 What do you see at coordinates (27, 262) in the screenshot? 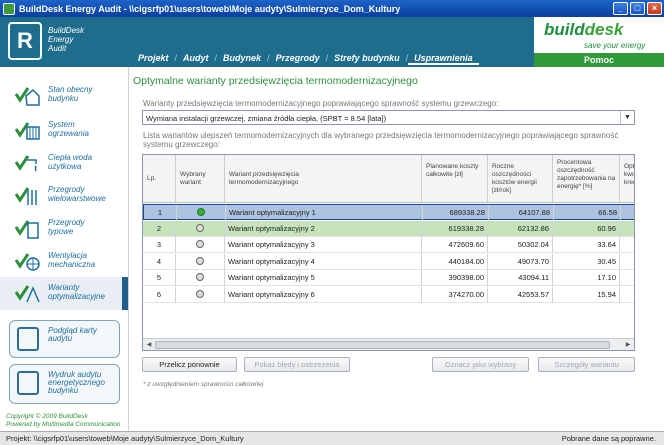
I see `fan-check-icon` at bounding box center [27, 262].